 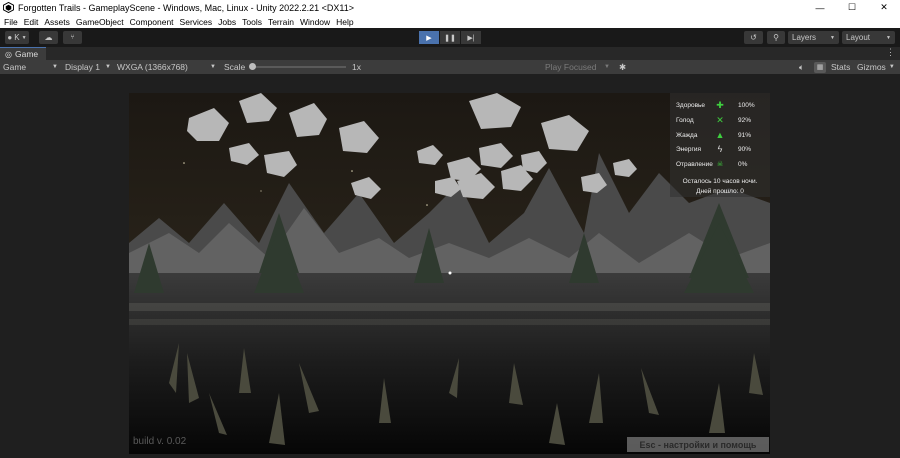 What do you see at coordinates (840, 67) in the screenshot?
I see `stats-button: Stats` at bounding box center [840, 67].